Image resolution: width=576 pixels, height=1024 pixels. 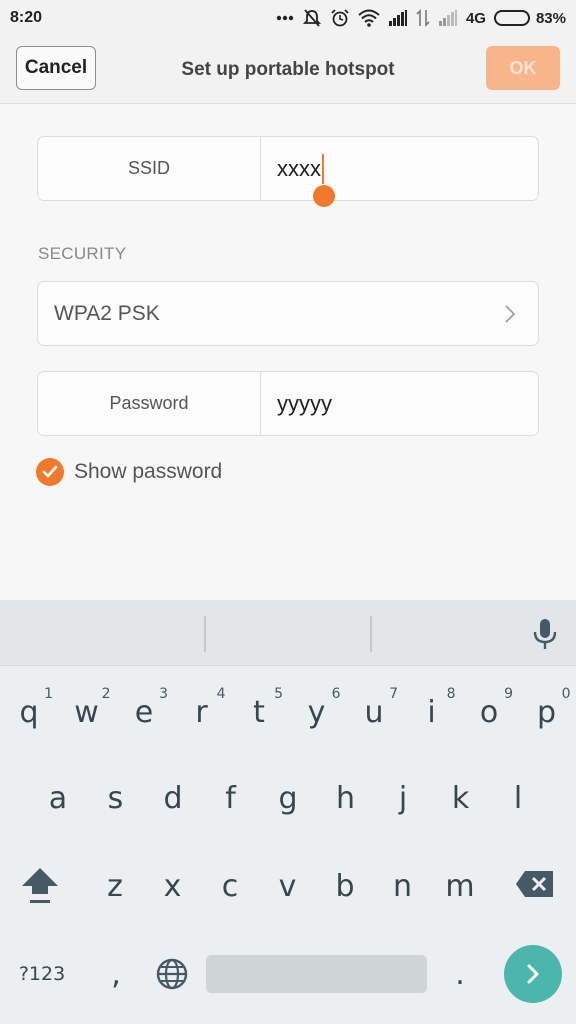 I want to click on key-n: n, so click(x=403, y=886).